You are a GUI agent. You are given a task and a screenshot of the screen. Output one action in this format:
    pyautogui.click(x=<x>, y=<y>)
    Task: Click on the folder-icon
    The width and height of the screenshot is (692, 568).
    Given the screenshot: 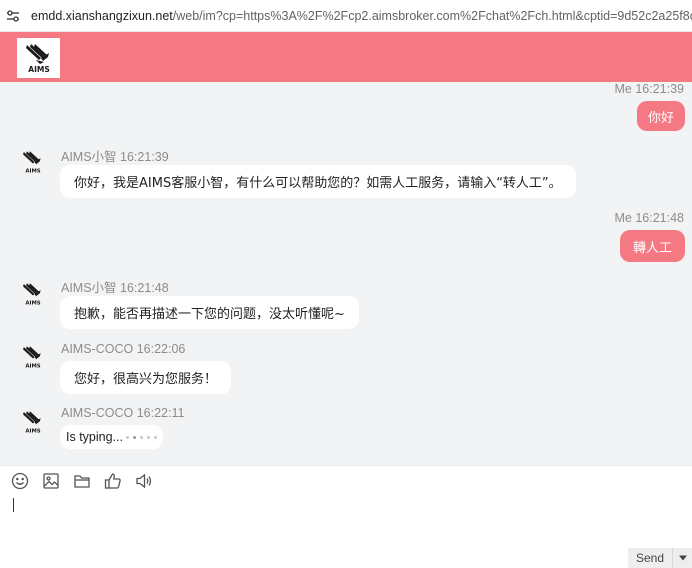 What is the action you would take?
    pyautogui.click(x=81, y=480)
    